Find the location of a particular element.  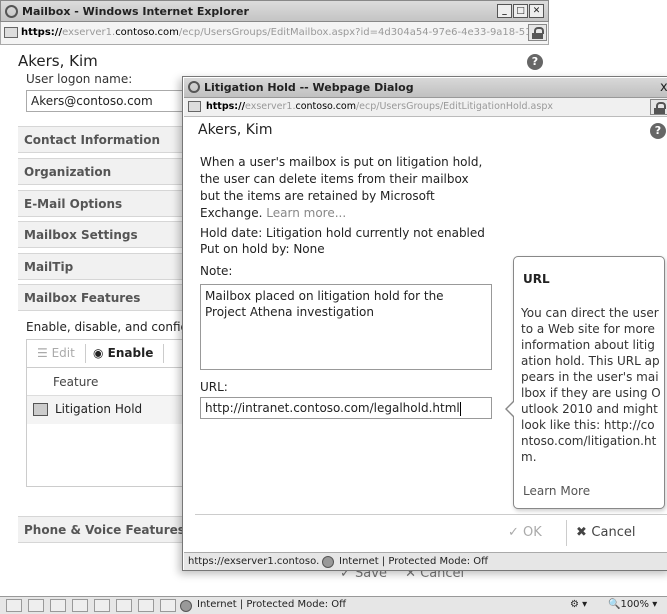

url-label: URL: is located at coordinates (214, 387).